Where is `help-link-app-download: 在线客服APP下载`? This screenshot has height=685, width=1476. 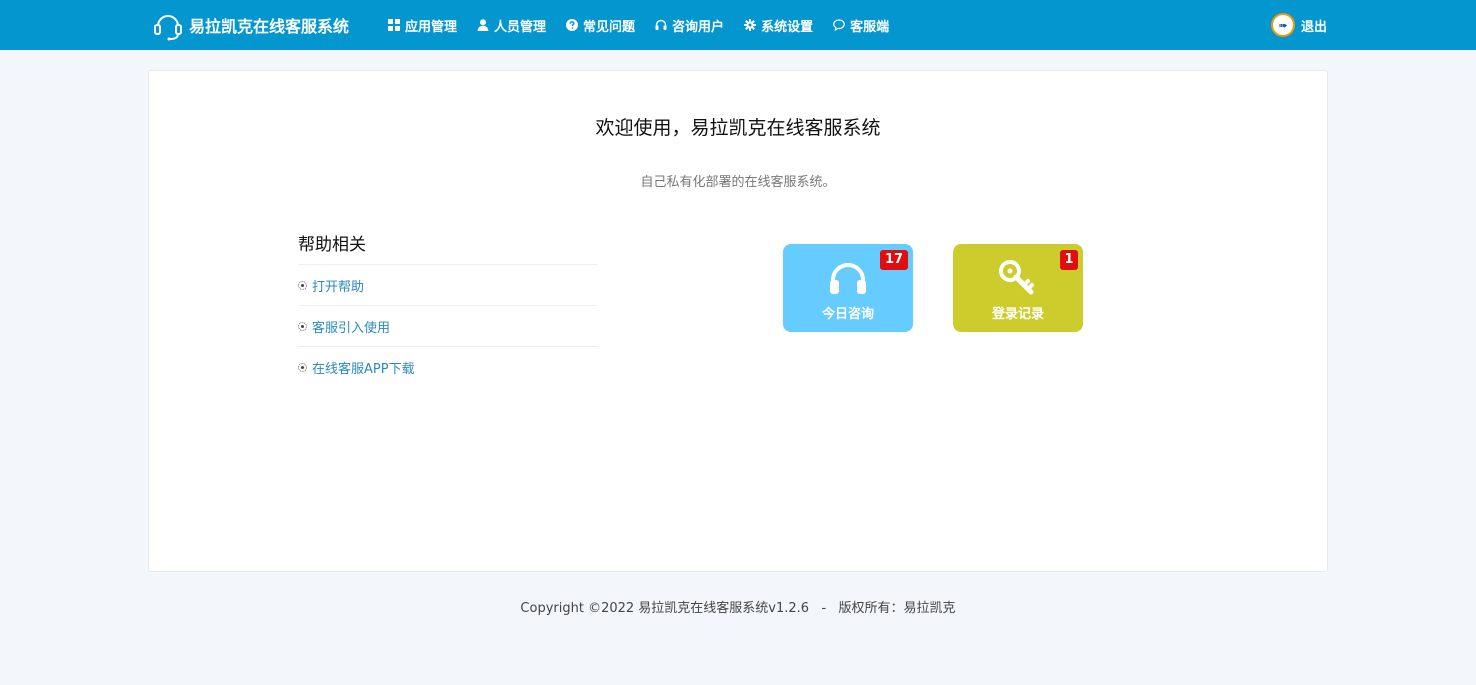 help-link-app-download: 在线客服APP下载 is located at coordinates (448, 367).